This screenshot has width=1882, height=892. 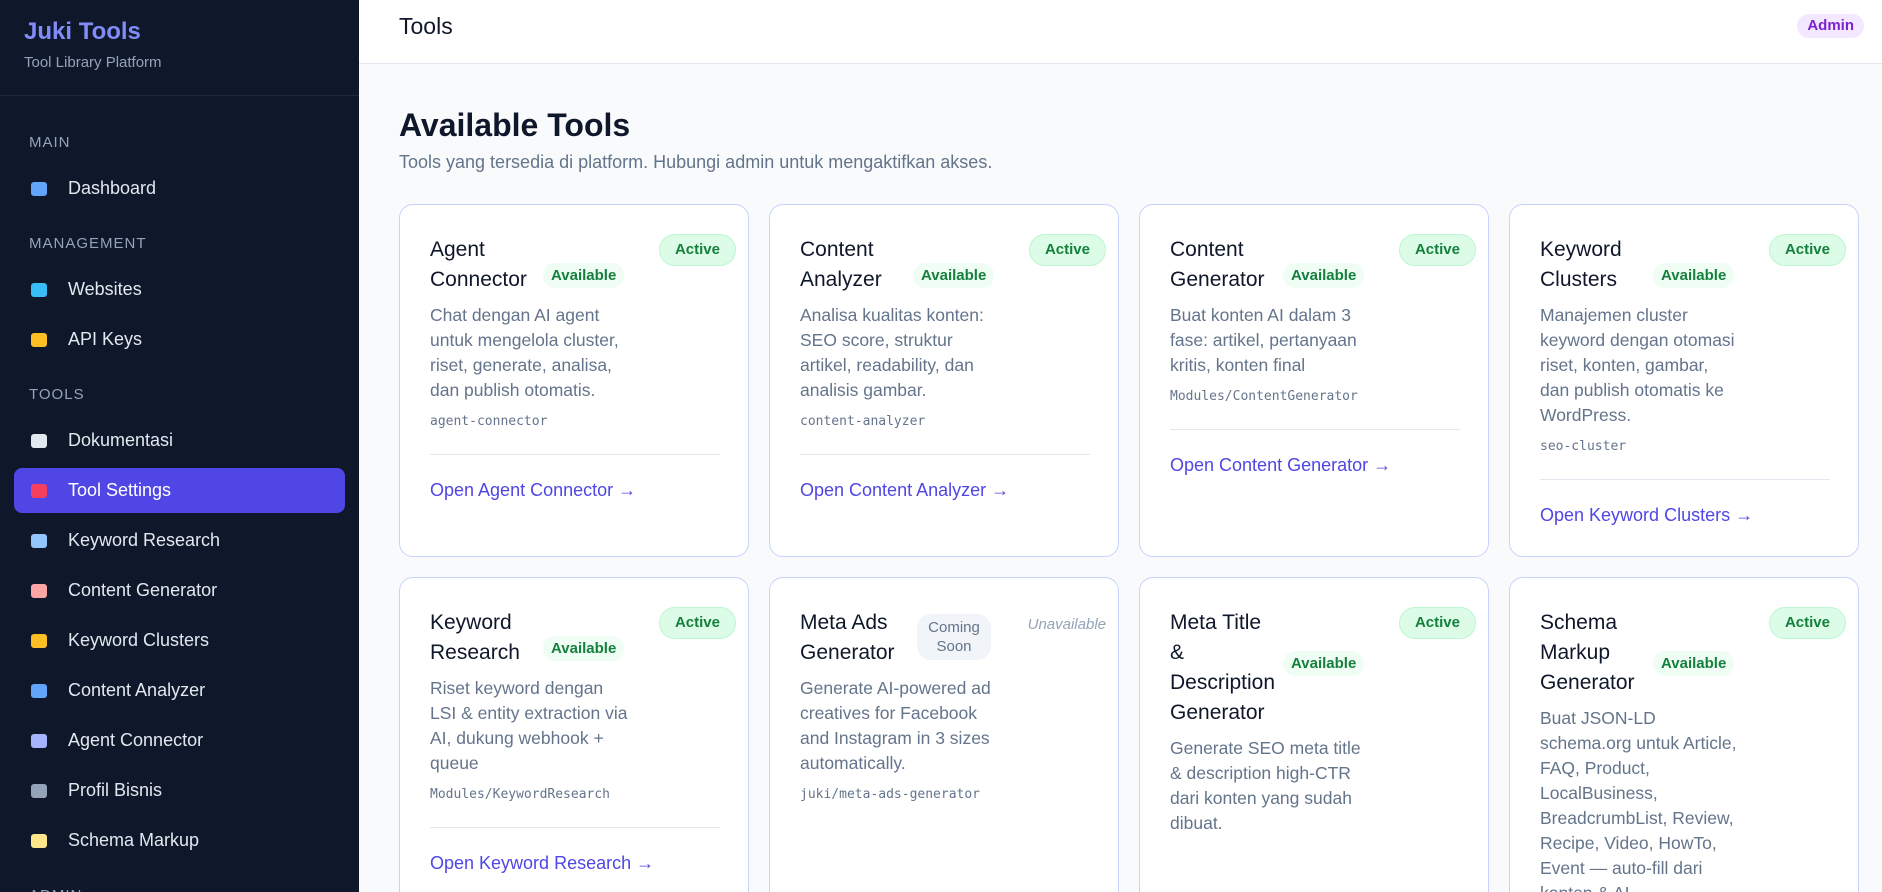 I want to click on sidebar-item-label: Schema Markup, so click(x=134, y=840).